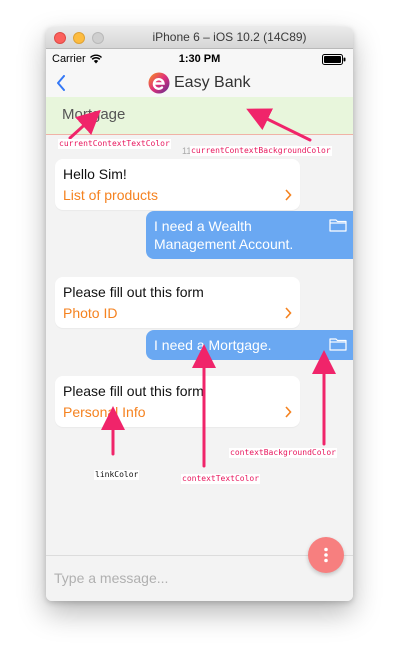  I want to click on link-row-list-of-products: List of products, so click(177, 195).